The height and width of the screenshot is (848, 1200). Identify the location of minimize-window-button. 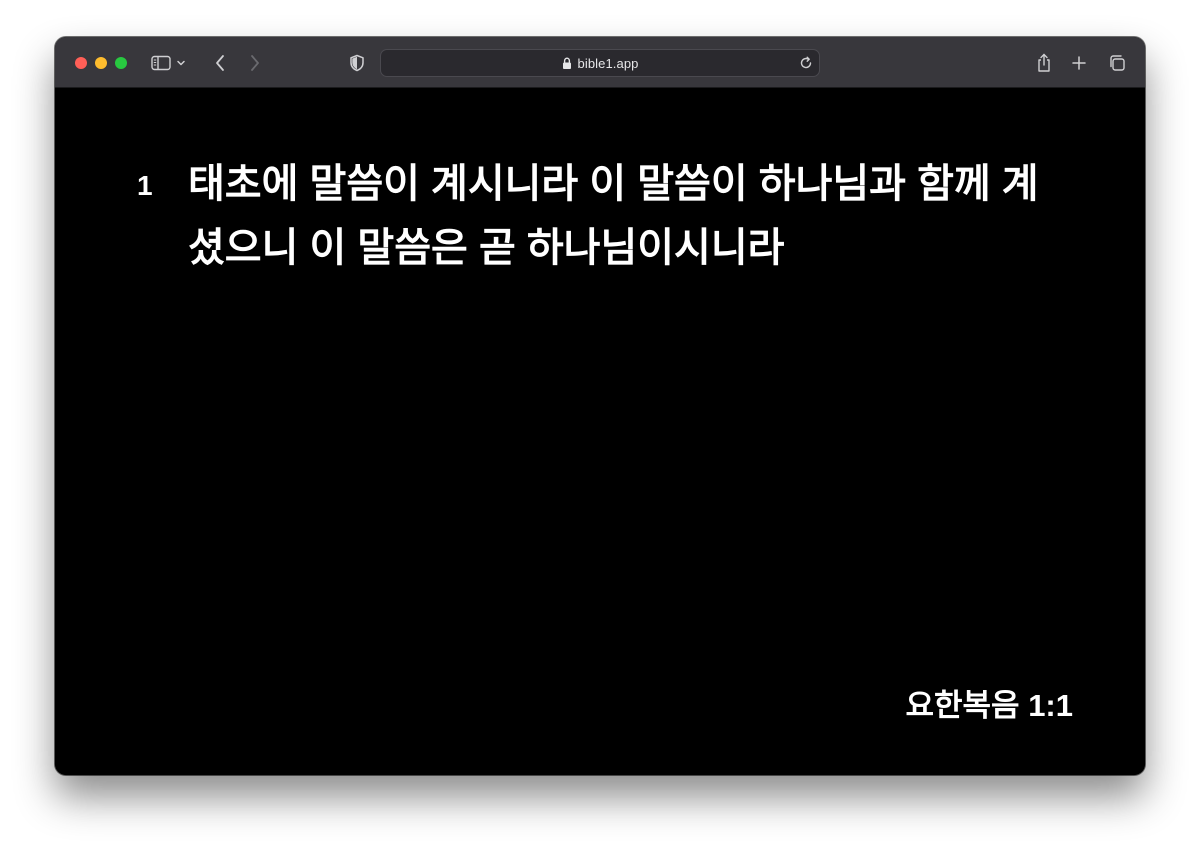
(101, 63).